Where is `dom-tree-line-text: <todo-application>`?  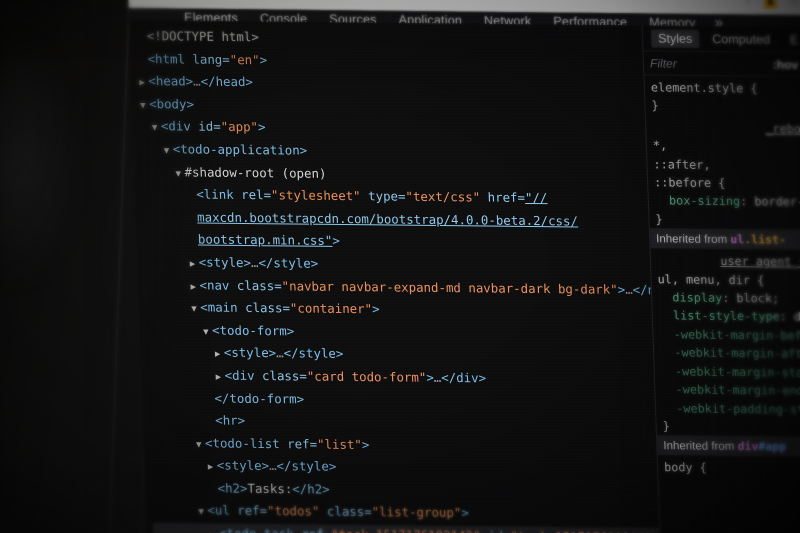
dom-tree-line-text: <todo-application> is located at coordinates (240, 149).